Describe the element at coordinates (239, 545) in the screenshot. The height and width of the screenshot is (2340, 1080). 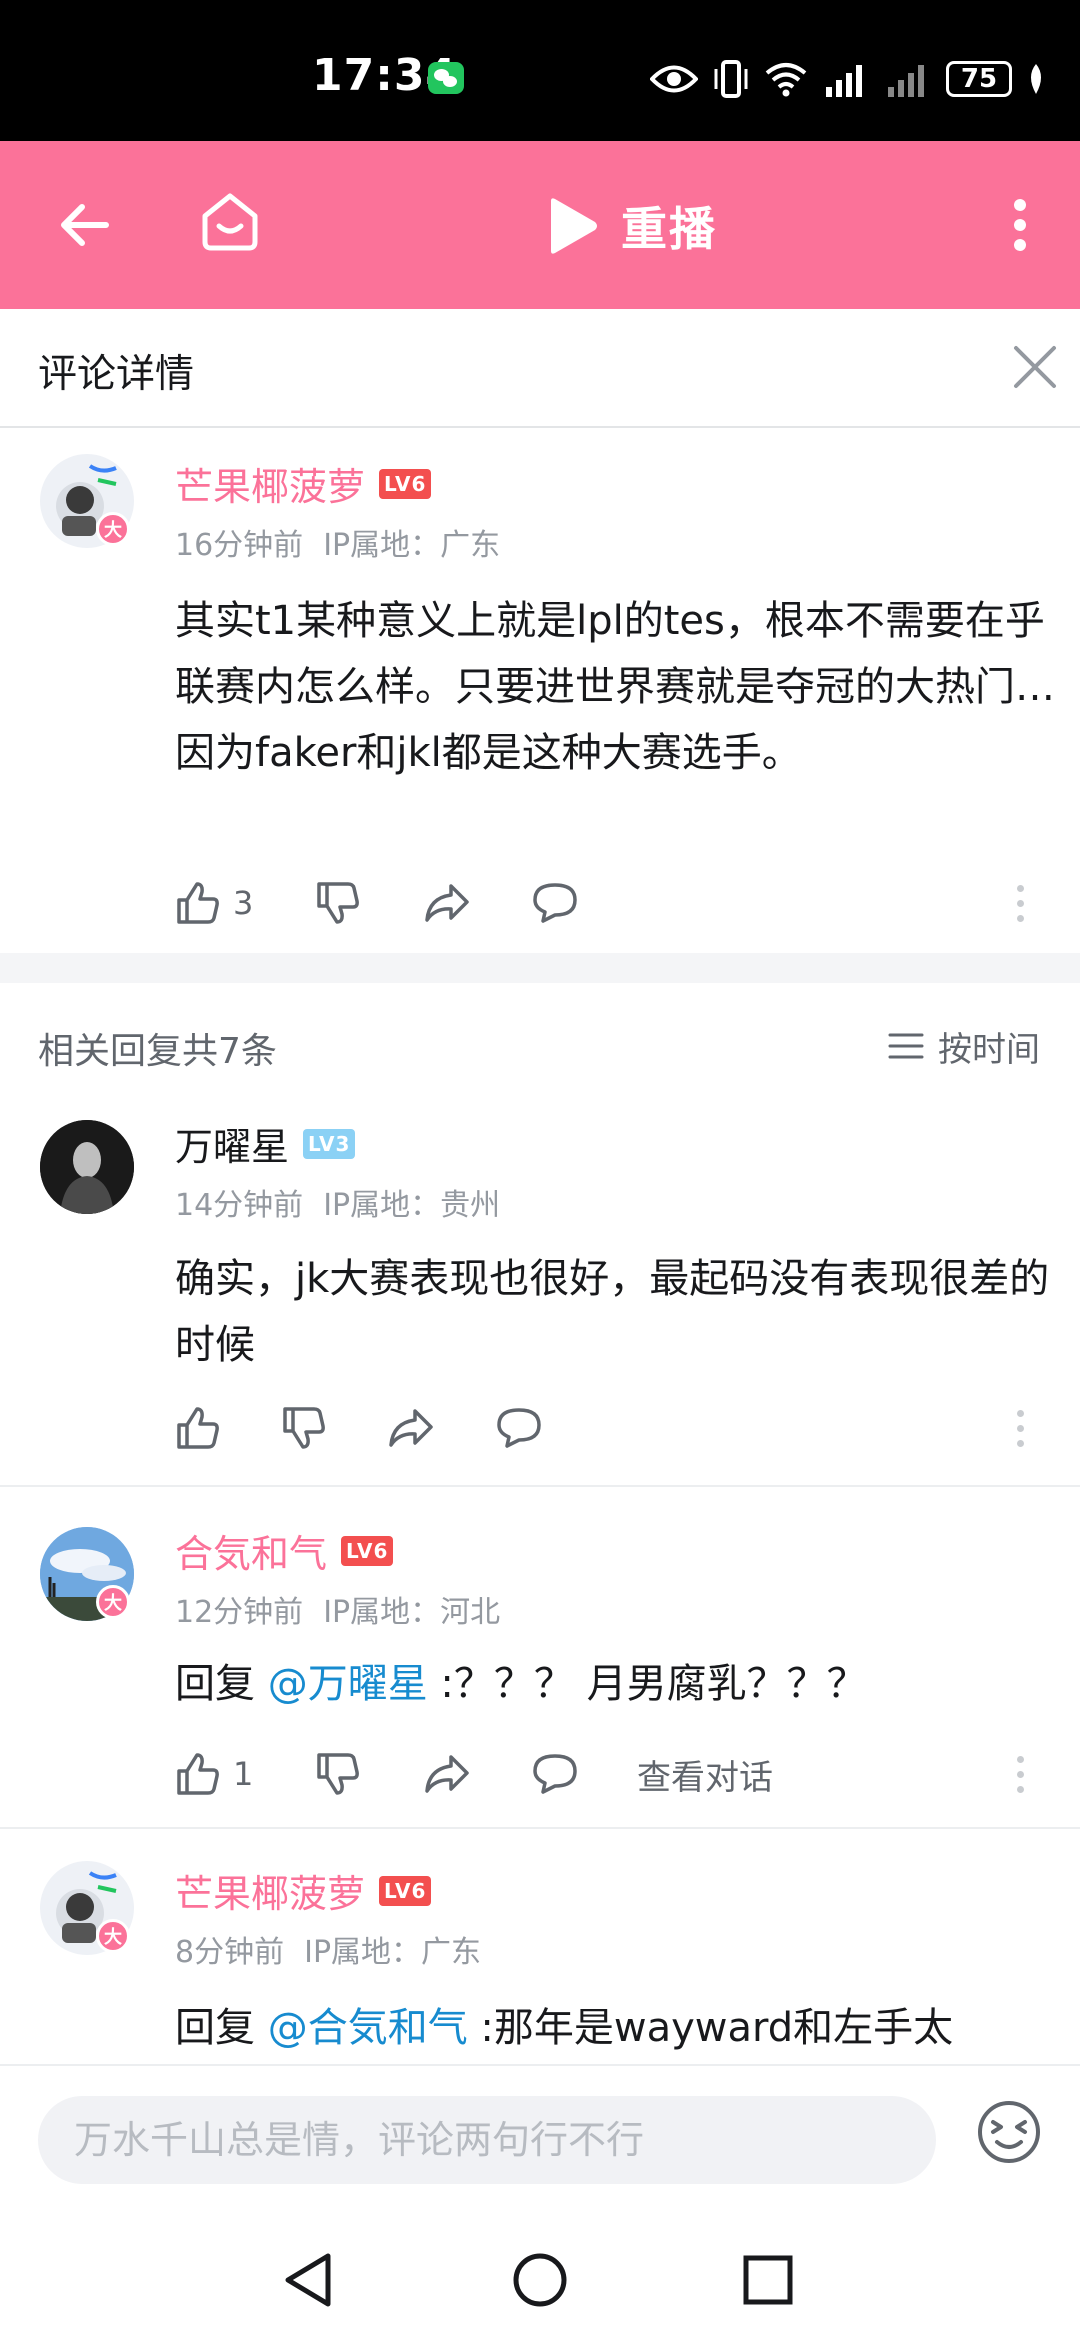
I see `comment-time: 16分钟前` at that location.